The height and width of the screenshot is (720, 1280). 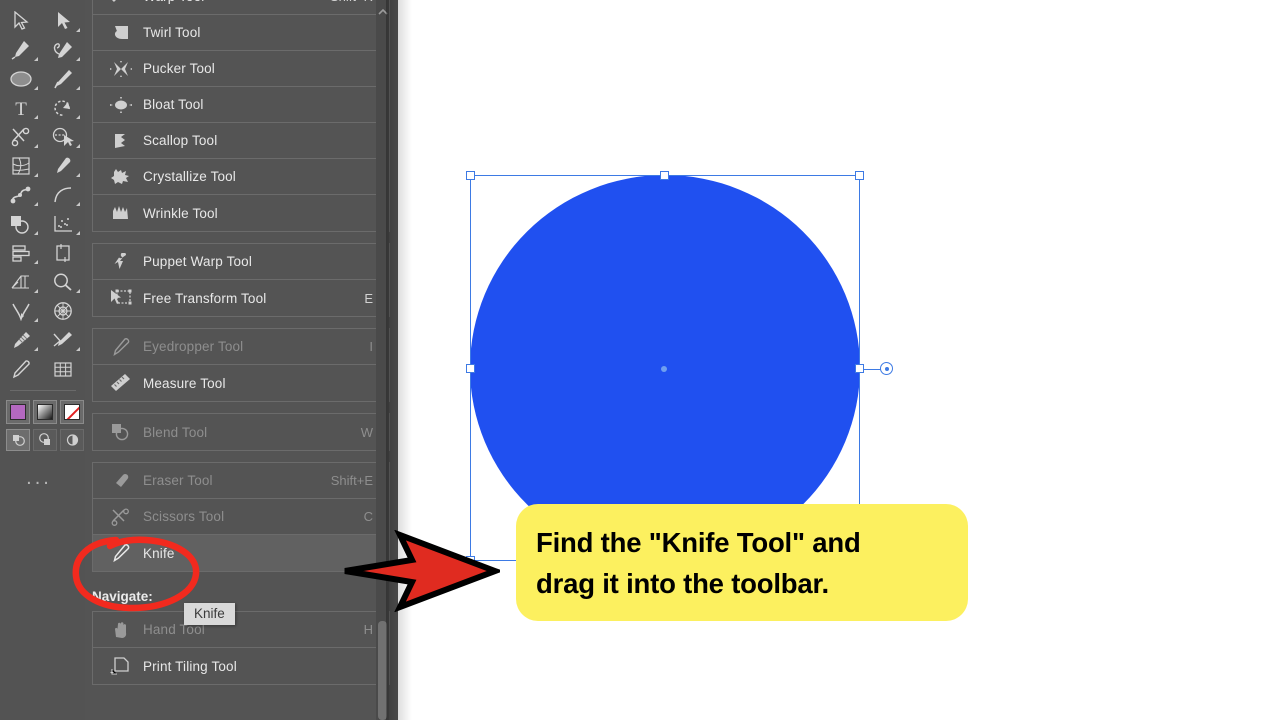 What do you see at coordinates (383, 12) in the screenshot?
I see `scroll-up-icon` at bounding box center [383, 12].